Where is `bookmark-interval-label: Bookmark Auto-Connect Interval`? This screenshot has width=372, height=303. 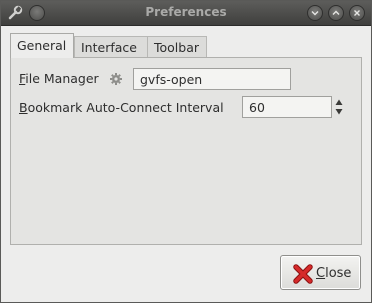
bookmark-interval-label: Bookmark Auto-Connect Interval is located at coordinates (121, 107).